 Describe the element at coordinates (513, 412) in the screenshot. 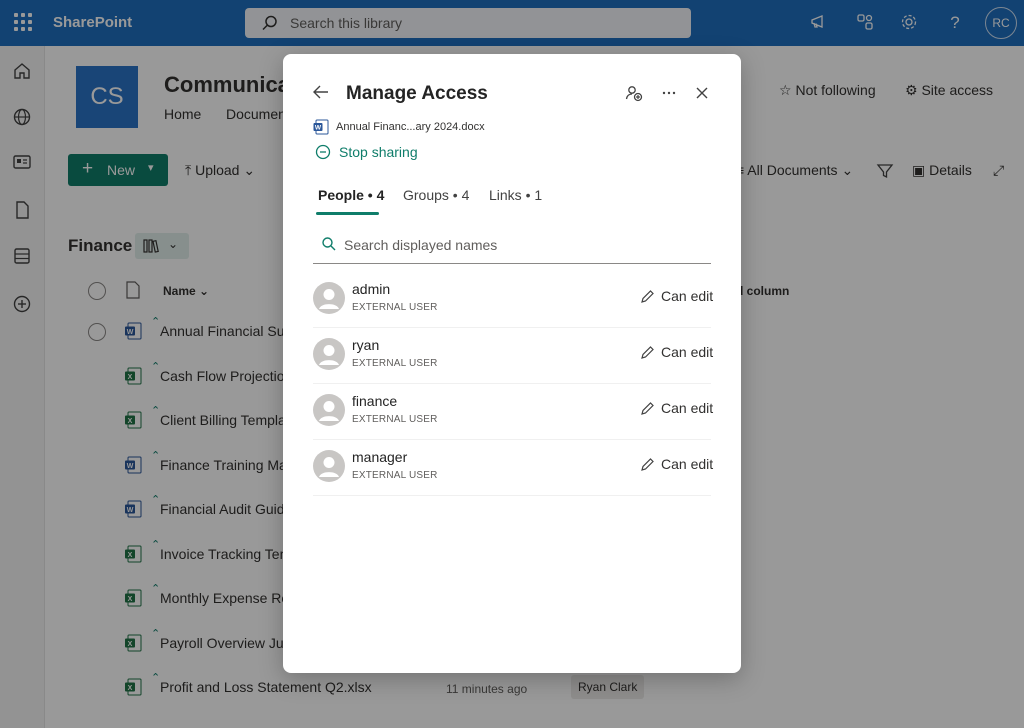

I see `person-row: finance EXTERNAL USER Can edit` at that location.